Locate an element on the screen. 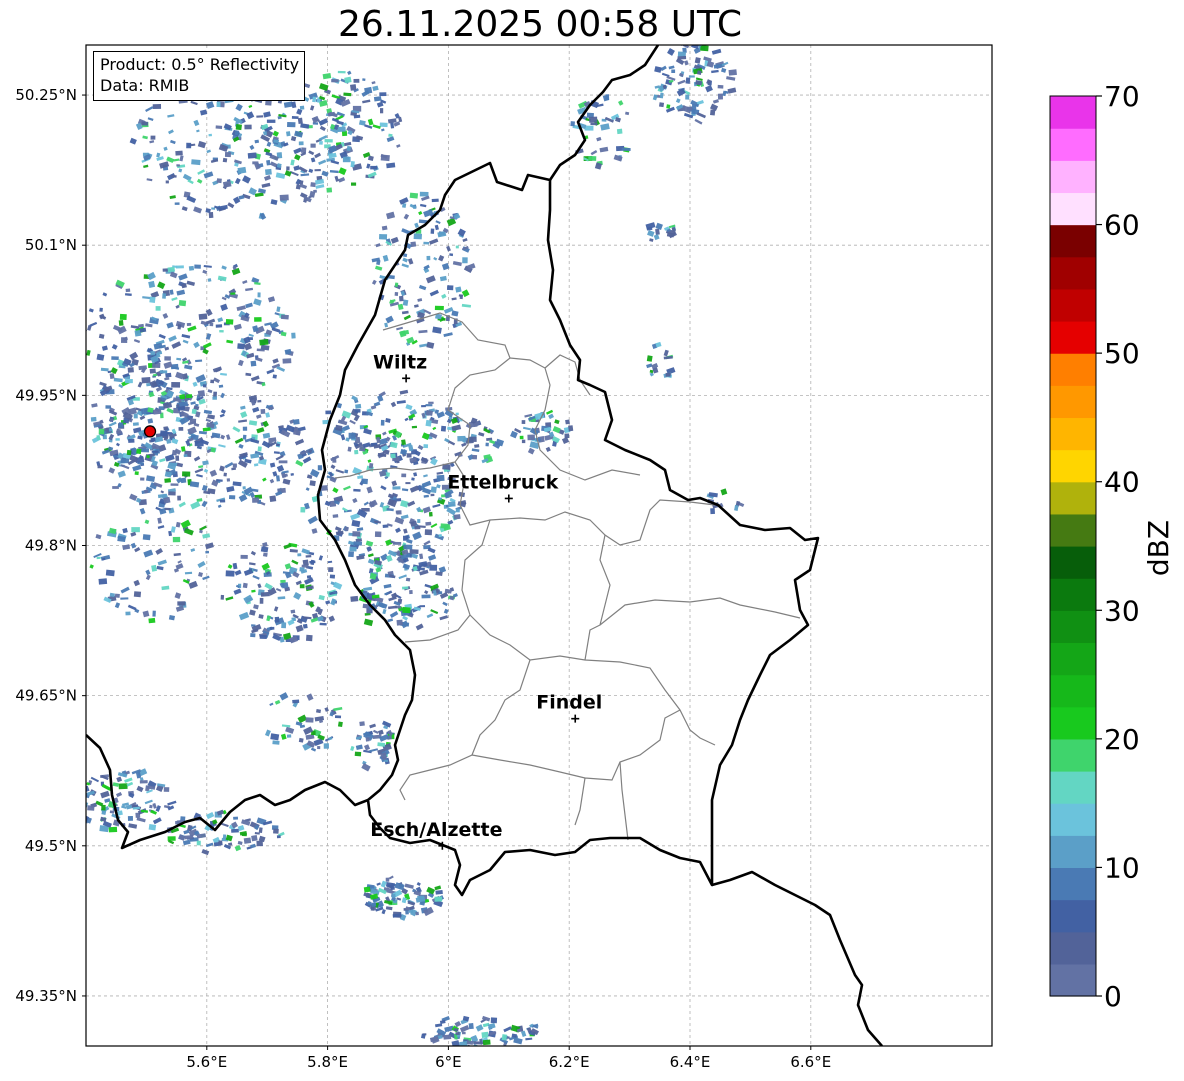 This screenshot has width=1184, height=1081. radar-site-marker is located at coordinates (150, 431).